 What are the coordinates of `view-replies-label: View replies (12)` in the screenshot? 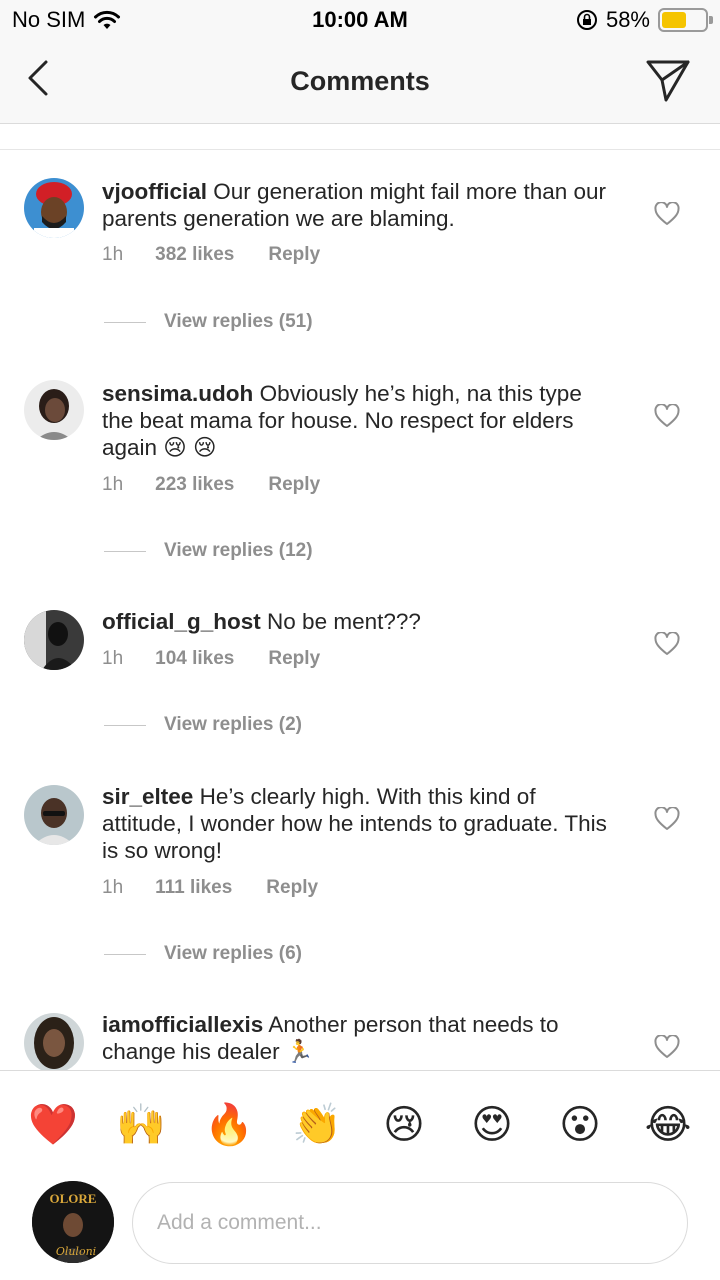 It's located at (238, 550).